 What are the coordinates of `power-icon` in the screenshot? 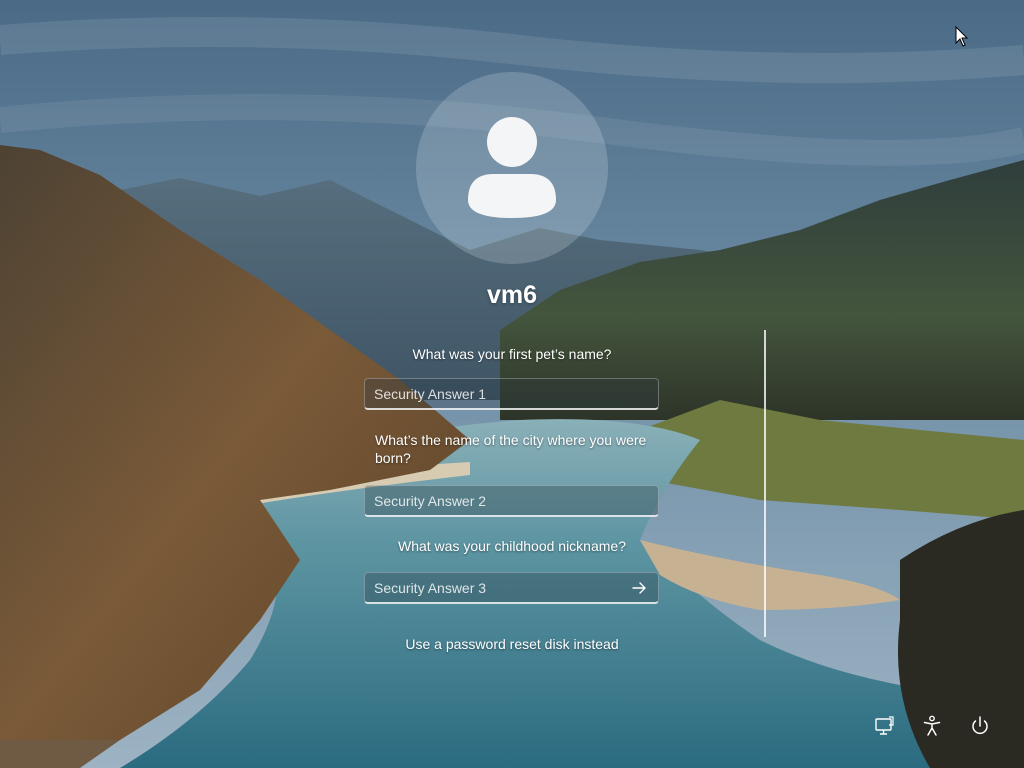 It's located at (980, 725).